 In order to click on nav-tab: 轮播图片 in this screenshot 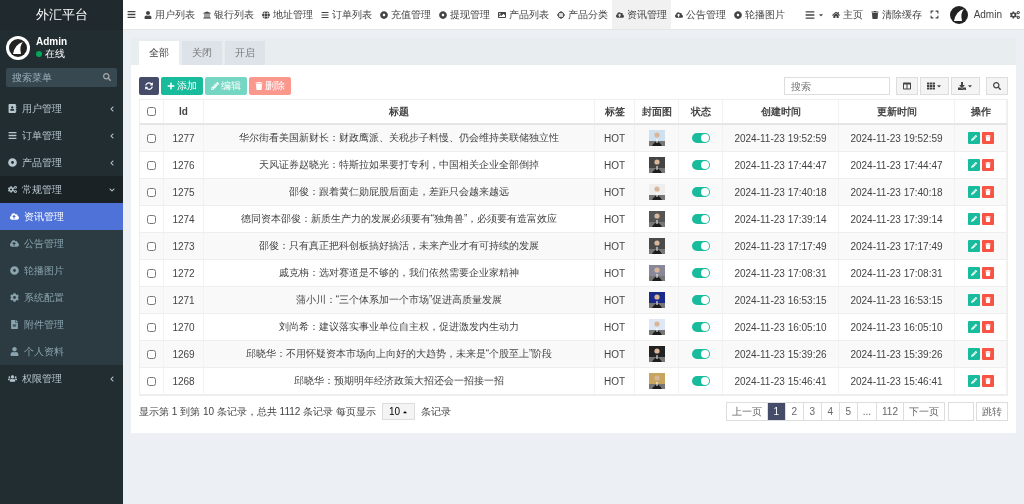, I will do `click(759, 14)`.